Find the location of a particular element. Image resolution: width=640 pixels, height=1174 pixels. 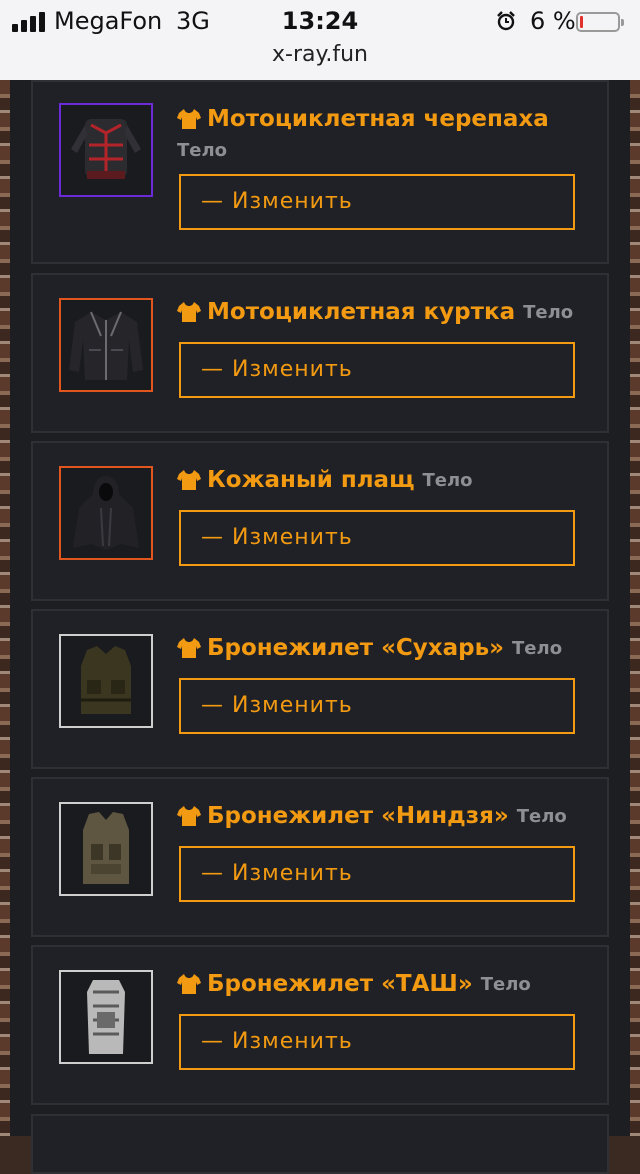

item-title-row: Бронежилет «Ниндзя» Тело is located at coordinates (387, 819).